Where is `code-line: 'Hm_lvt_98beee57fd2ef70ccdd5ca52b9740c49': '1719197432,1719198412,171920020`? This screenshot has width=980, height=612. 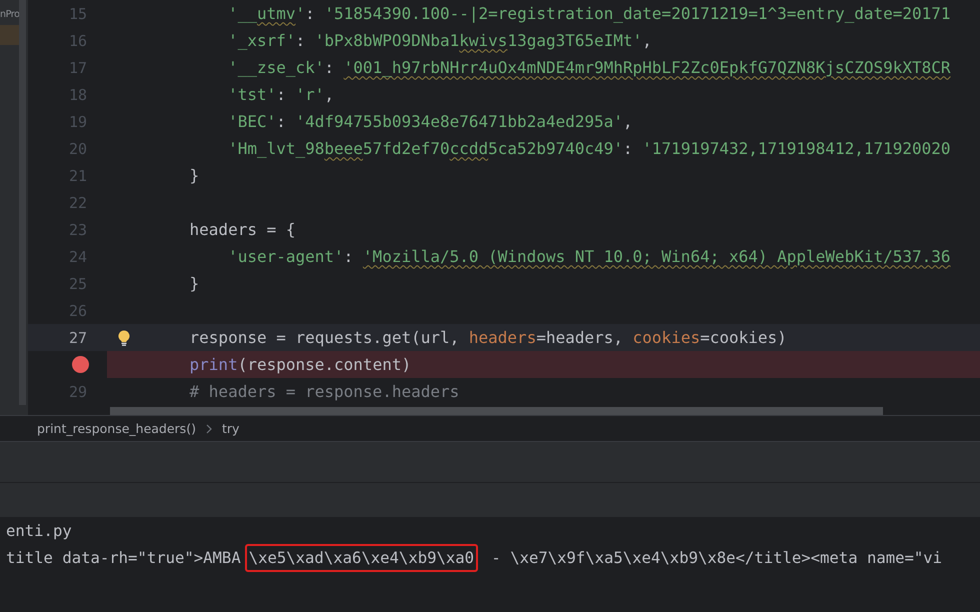
code-line: 'Hm_lvt_98beee57fd2ef70ccdd5ca52b9740c49': '1719197432,1719198412,171920020 is located at coordinates (589, 148).